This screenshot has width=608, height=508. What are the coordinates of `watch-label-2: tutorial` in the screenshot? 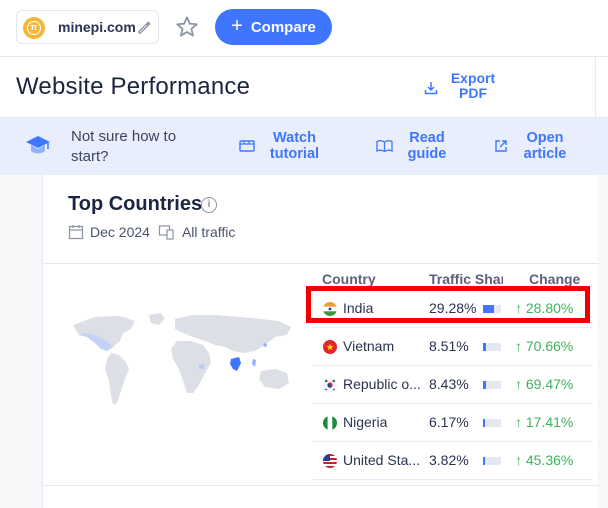 It's located at (294, 154).